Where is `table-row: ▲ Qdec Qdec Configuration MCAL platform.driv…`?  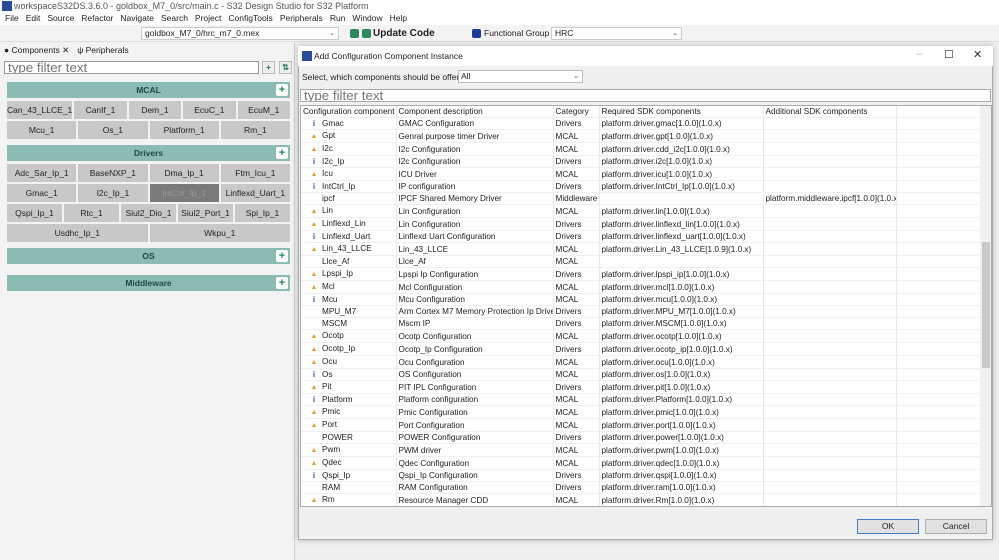
table-row: ▲ Qdec Qdec Configuration MCAL platform.driv… is located at coordinates (641, 463).